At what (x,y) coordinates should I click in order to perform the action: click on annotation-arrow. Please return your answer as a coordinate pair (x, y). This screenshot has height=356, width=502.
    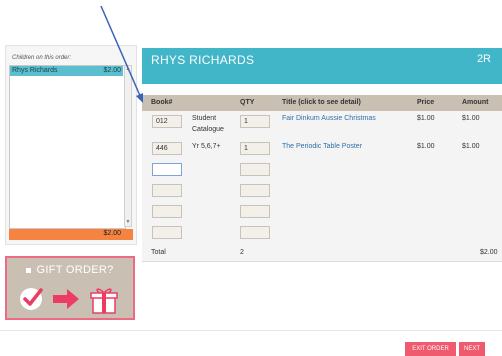
    Looking at the image, I should click on (121, 54).